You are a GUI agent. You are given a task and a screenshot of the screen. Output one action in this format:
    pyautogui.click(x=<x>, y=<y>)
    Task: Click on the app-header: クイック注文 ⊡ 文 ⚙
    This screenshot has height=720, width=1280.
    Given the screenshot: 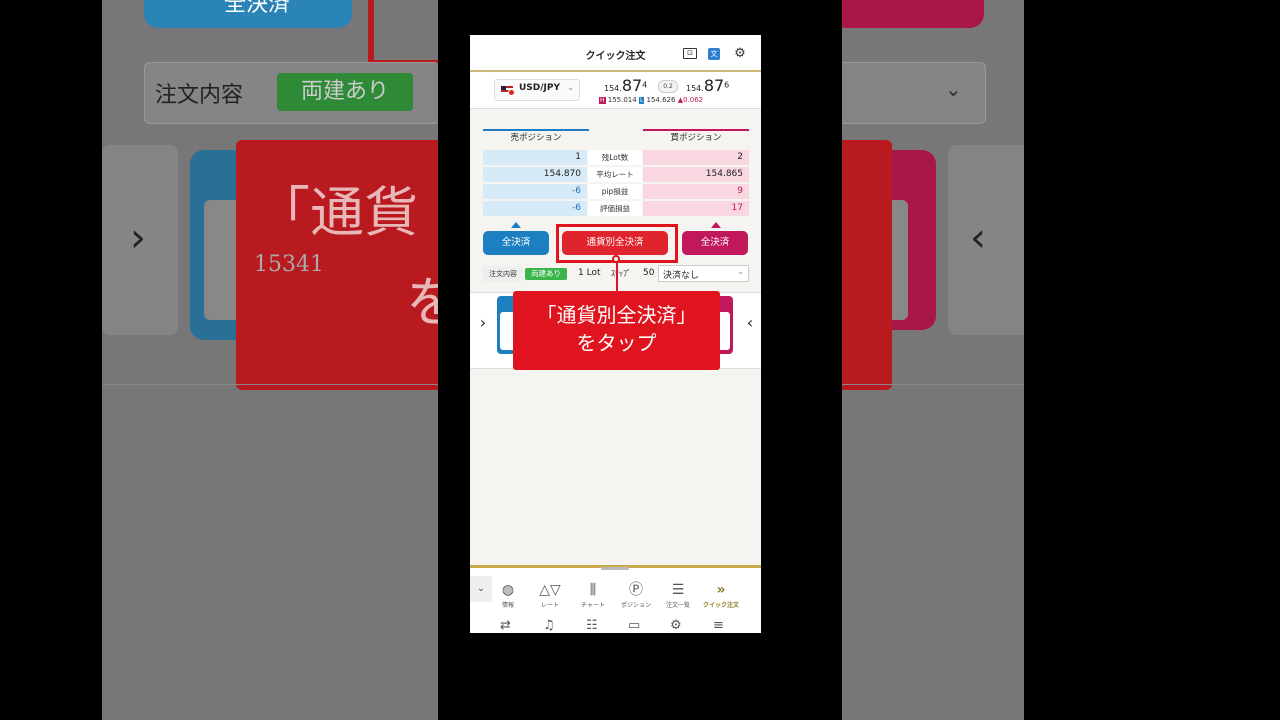 What is the action you would take?
    pyautogui.click(x=615, y=53)
    